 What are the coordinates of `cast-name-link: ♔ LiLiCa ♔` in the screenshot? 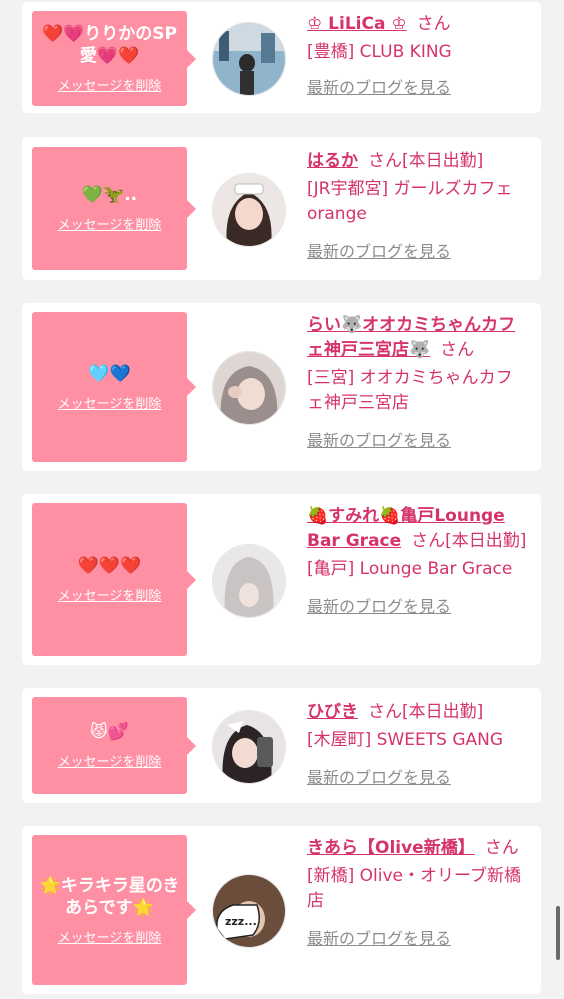 It's located at (357, 24).